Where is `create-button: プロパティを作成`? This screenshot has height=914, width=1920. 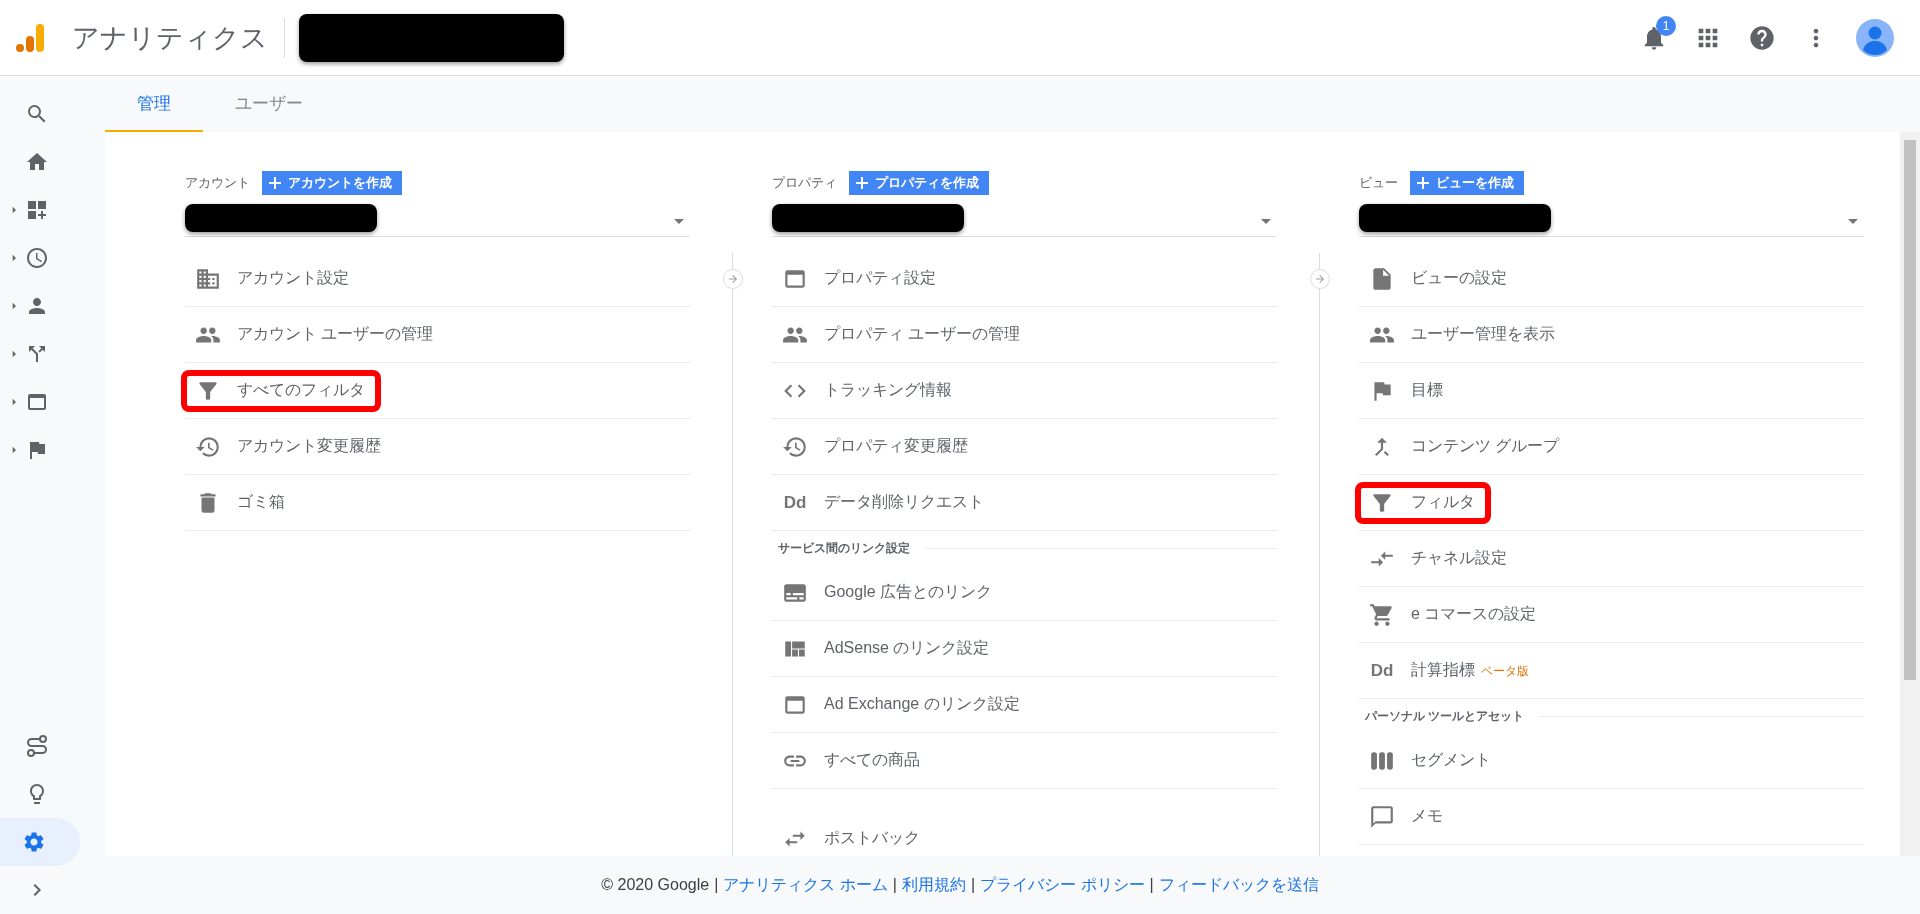
create-button: プロパティを作成 is located at coordinates (919, 183).